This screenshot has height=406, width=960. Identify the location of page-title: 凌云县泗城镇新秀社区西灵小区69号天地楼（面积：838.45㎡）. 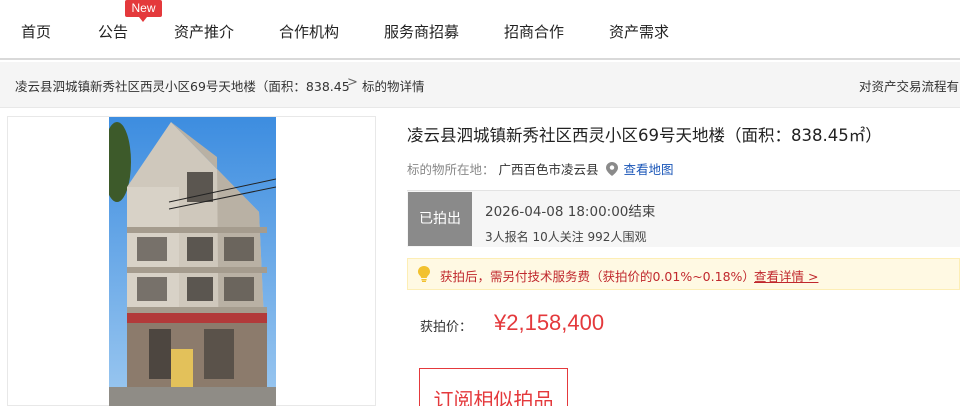
(644, 135).